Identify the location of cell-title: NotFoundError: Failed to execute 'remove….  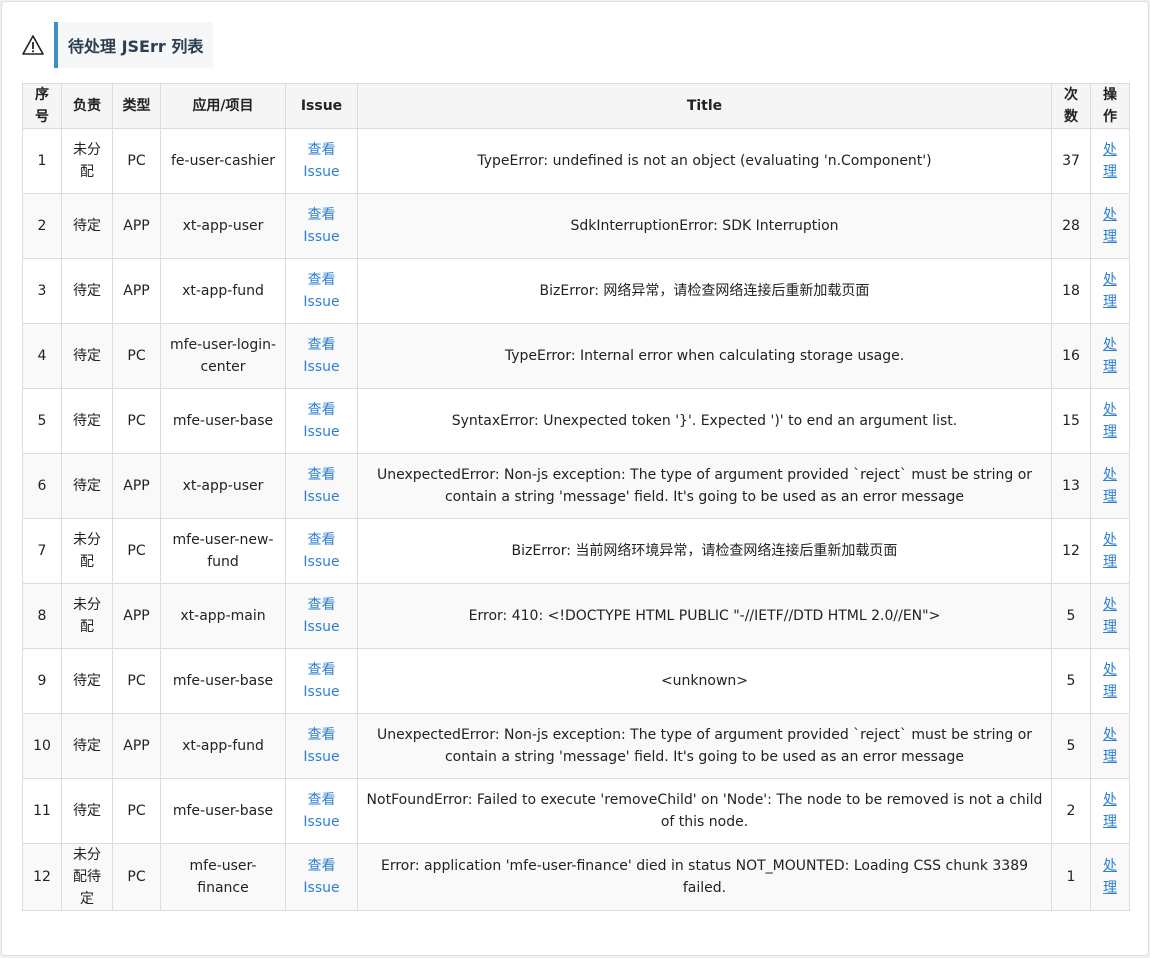
(704, 811).